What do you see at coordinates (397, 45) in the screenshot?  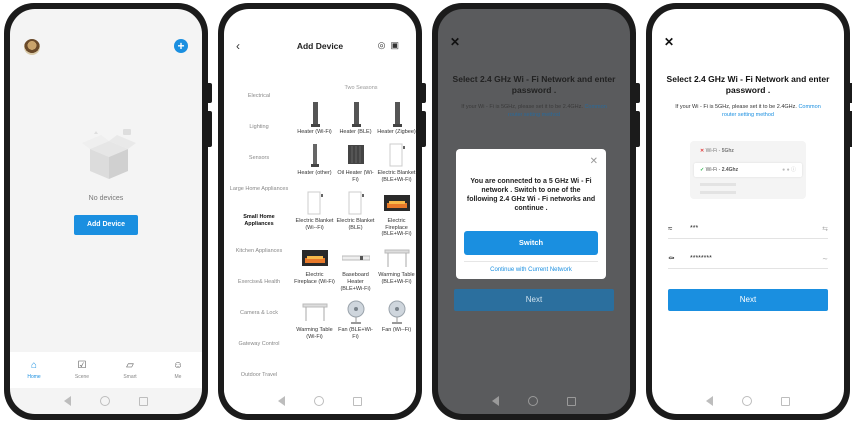 I see `qr-scan-icon: ▣` at bounding box center [397, 45].